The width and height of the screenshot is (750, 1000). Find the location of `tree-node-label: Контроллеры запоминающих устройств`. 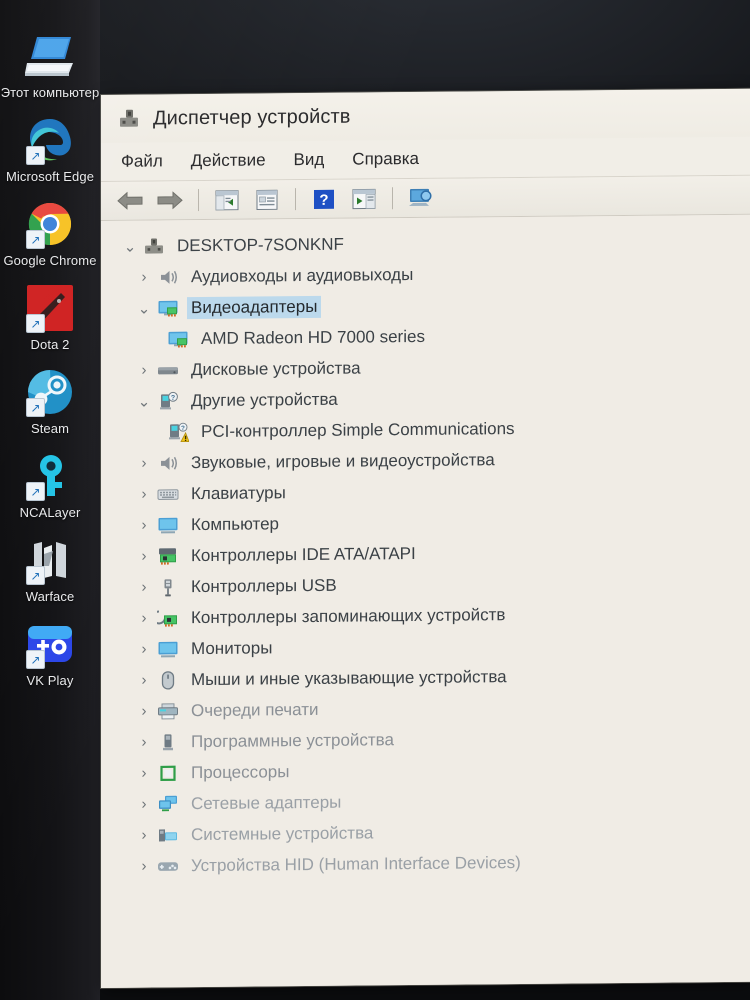

tree-node-label: Контроллеры запоминающих устройств is located at coordinates (348, 615).